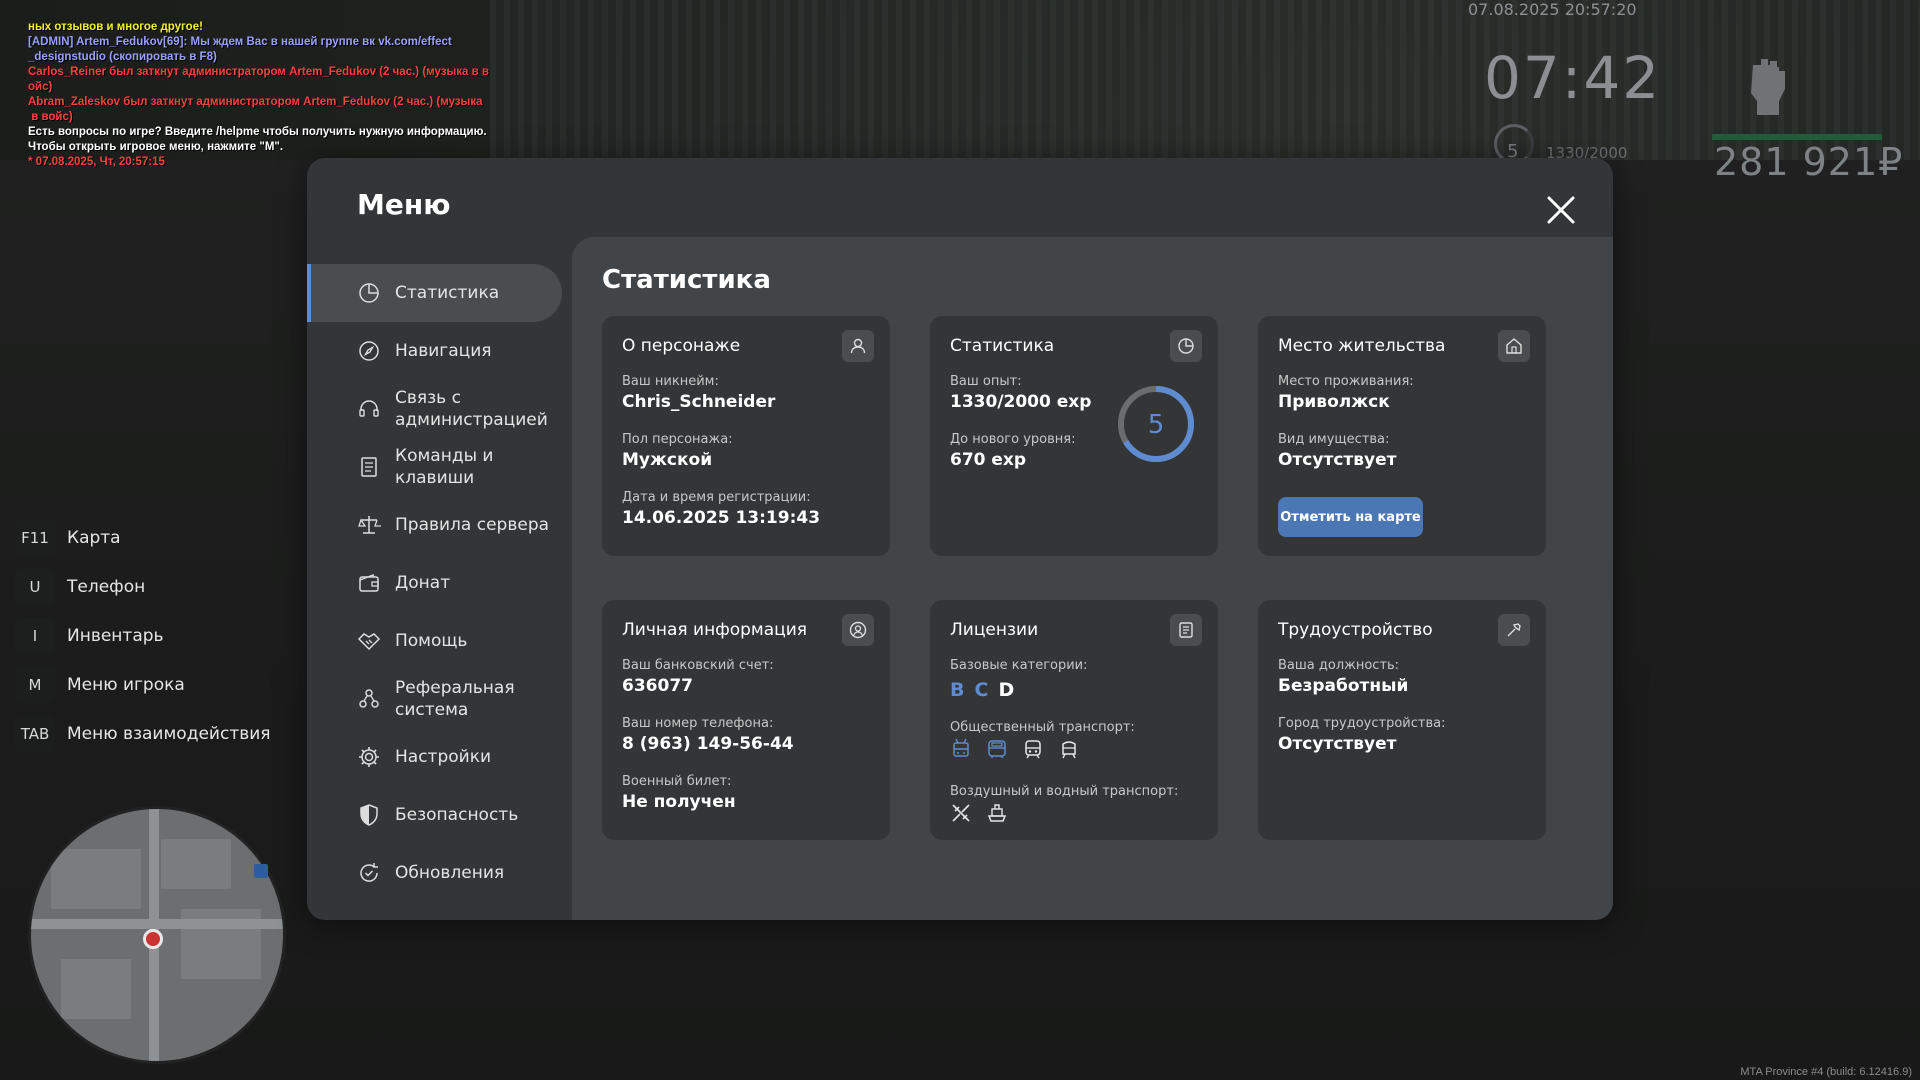 This screenshot has width=1920, height=1080. What do you see at coordinates (169, 734) in the screenshot?
I see `hotkey-label: Меню взаимодействия` at bounding box center [169, 734].